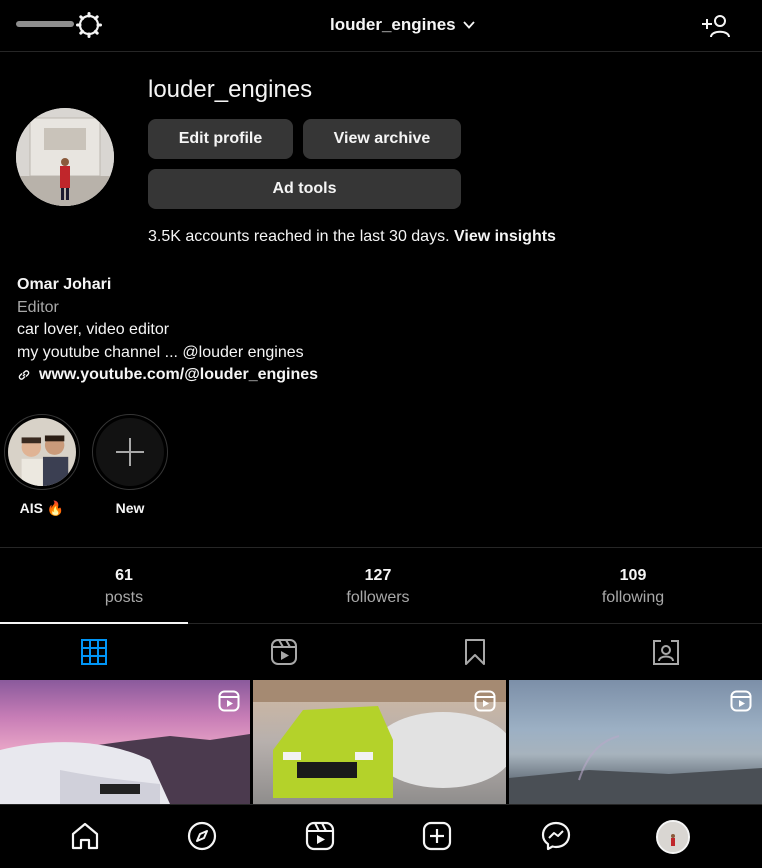  I want to click on highlight-photo, so click(42, 452).